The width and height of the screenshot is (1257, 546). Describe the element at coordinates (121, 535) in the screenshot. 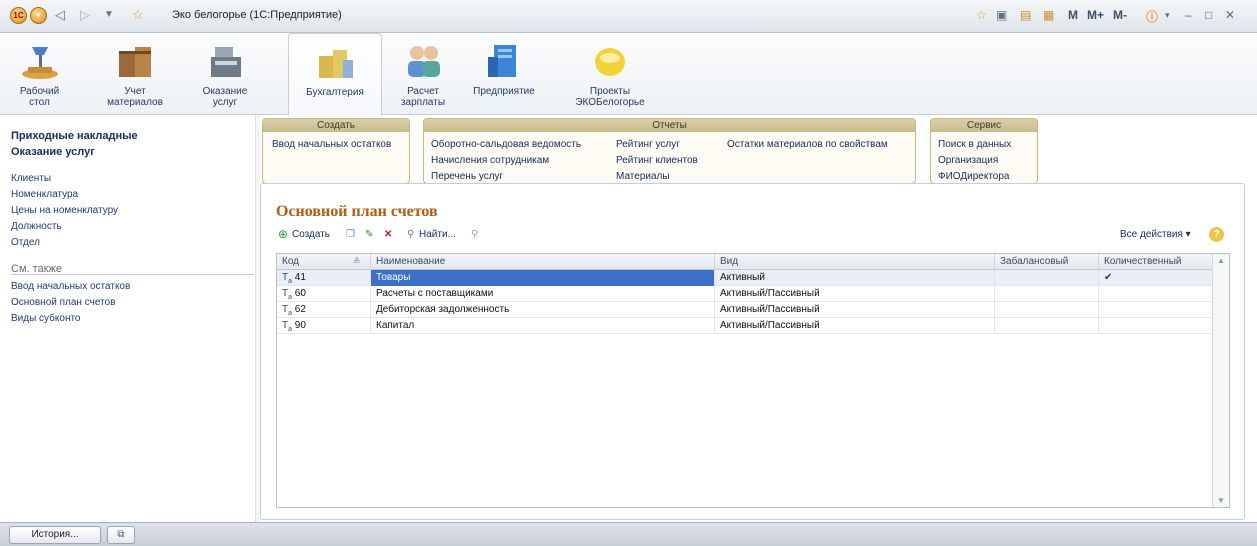

I see `windows-list-icon: ⧉` at that location.